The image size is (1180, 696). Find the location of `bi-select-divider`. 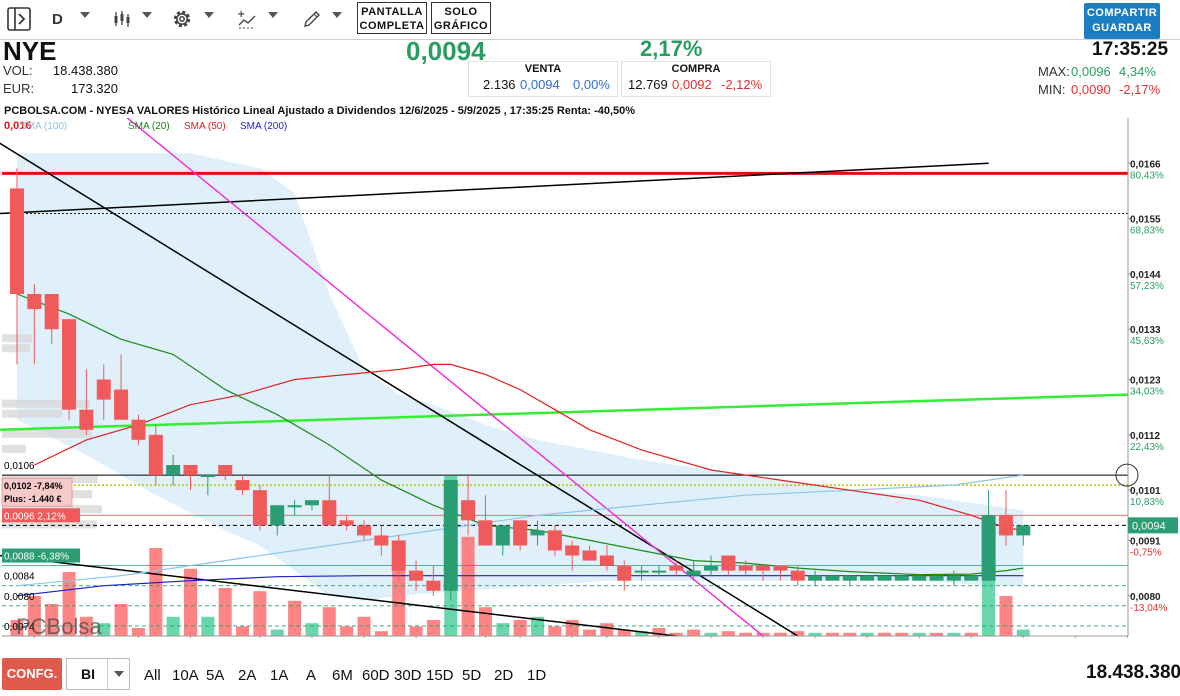

bi-select-divider is located at coordinates (107, 674).